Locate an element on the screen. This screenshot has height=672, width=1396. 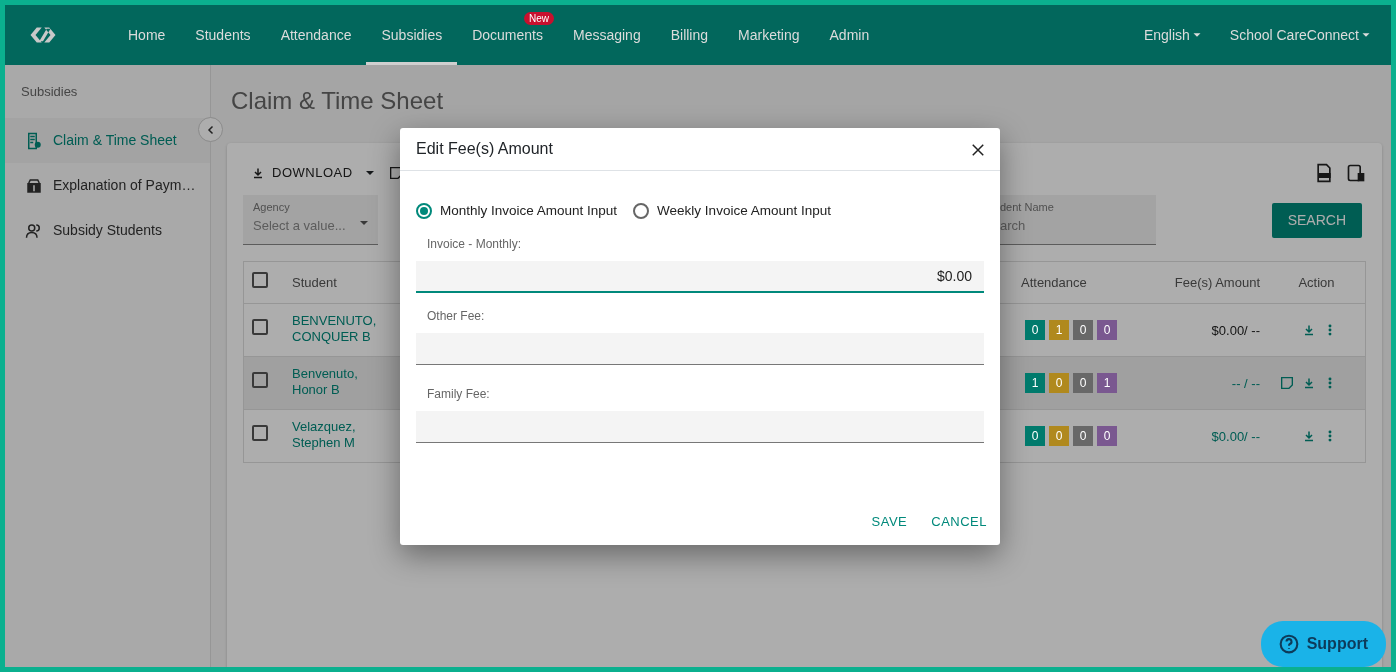
student-link: Benvenuto, Honor B is located at coordinates (334, 382).